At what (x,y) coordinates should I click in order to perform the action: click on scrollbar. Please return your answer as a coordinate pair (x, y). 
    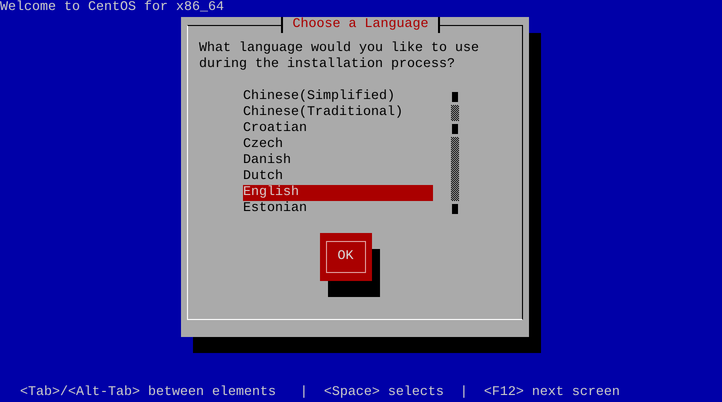
    Looking at the image, I should click on (455, 153).